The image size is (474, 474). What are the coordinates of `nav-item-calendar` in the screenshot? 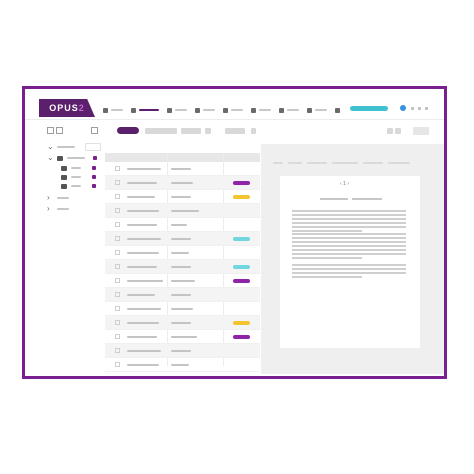 It's located at (261, 110).